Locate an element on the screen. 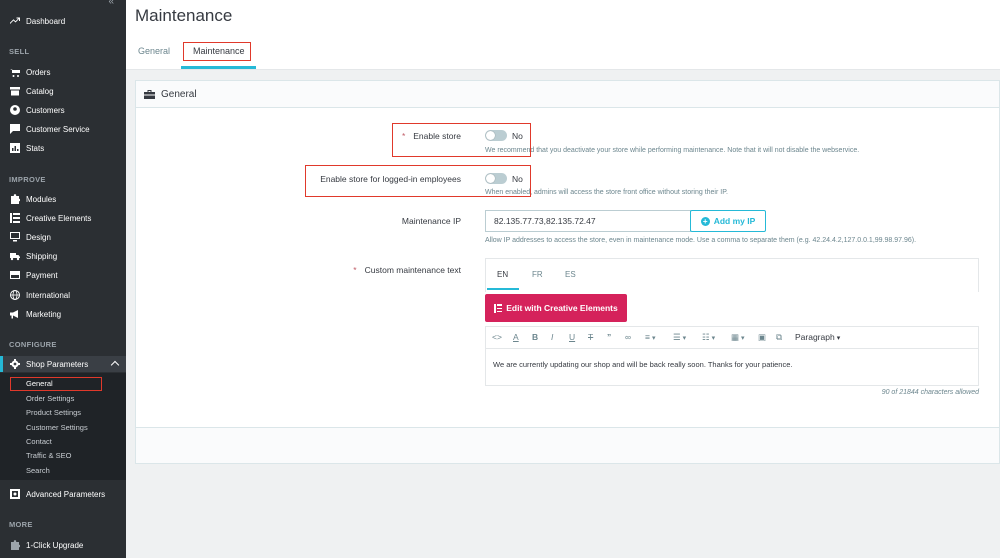  section-improve: IMPROVE is located at coordinates (27, 179).